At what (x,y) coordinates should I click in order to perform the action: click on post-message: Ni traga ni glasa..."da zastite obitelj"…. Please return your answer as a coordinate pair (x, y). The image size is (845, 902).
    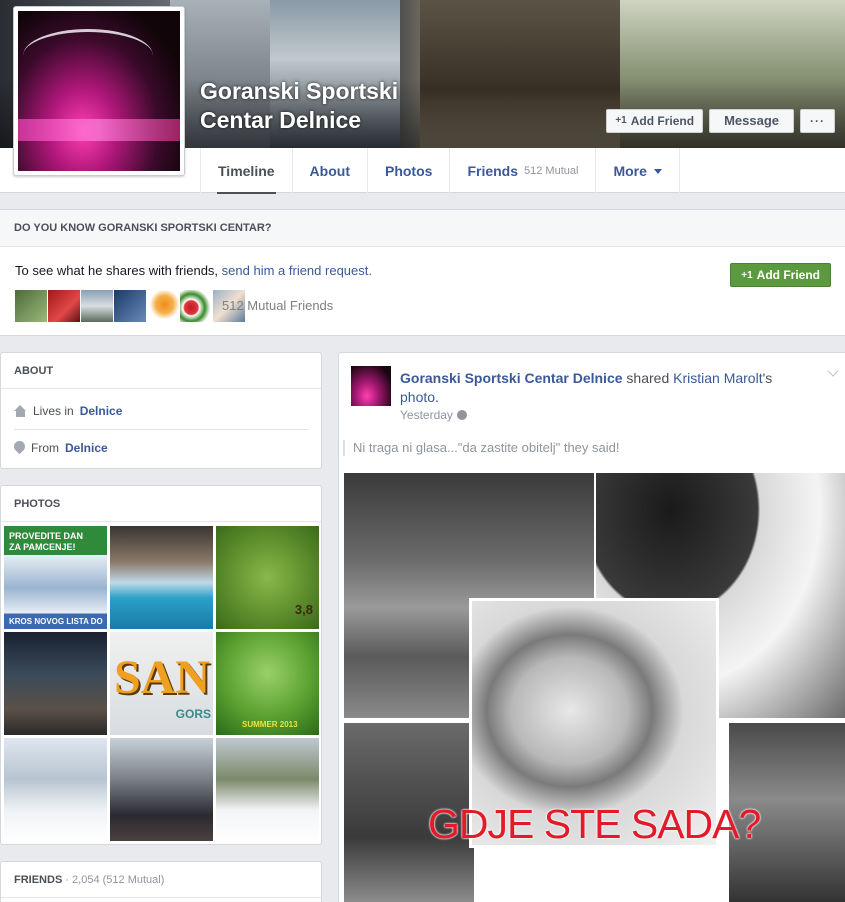
    Looking at the image, I should click on (481, 448).